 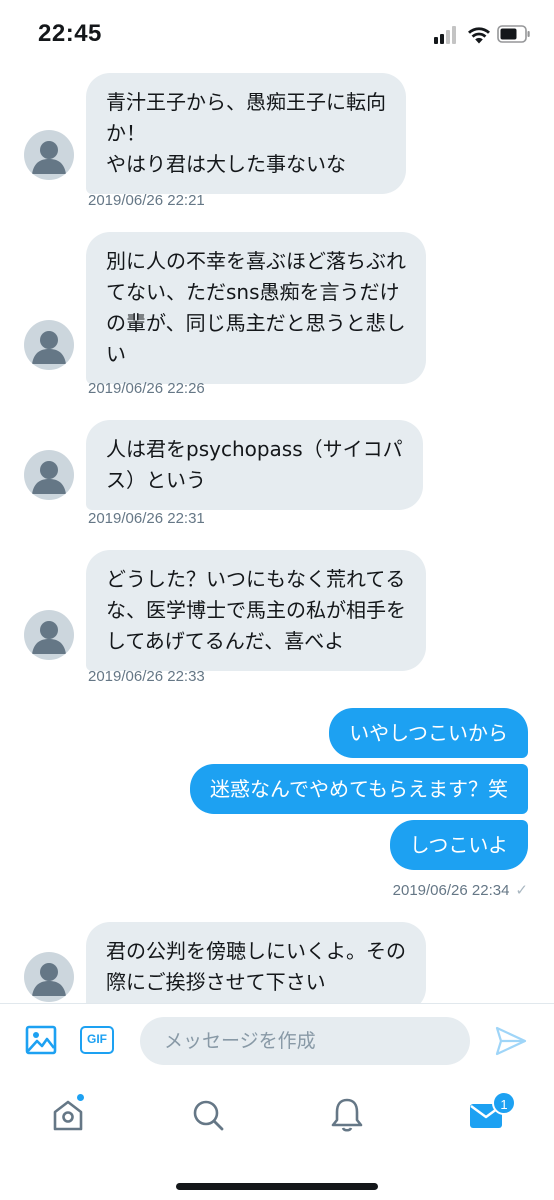 I want to click on message-bubble-received: 君の公判を傍聴しにいくよ。その 際にご挨拶させて下さい, so click(x=256, y=963).